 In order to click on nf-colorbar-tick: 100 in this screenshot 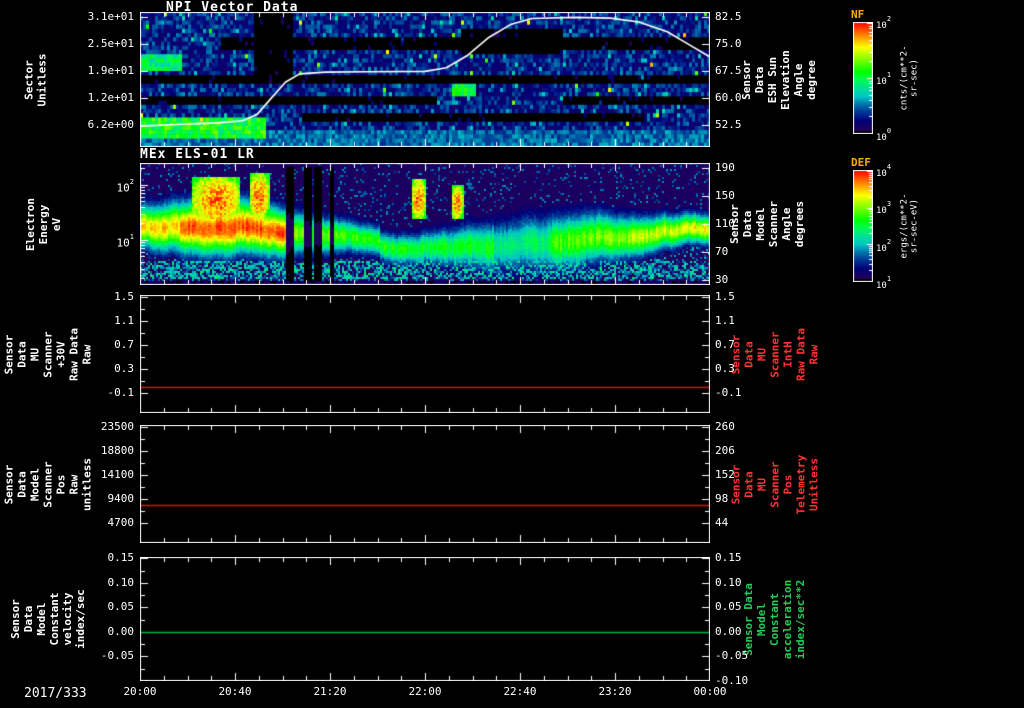, I will do `click(884, 135)`.